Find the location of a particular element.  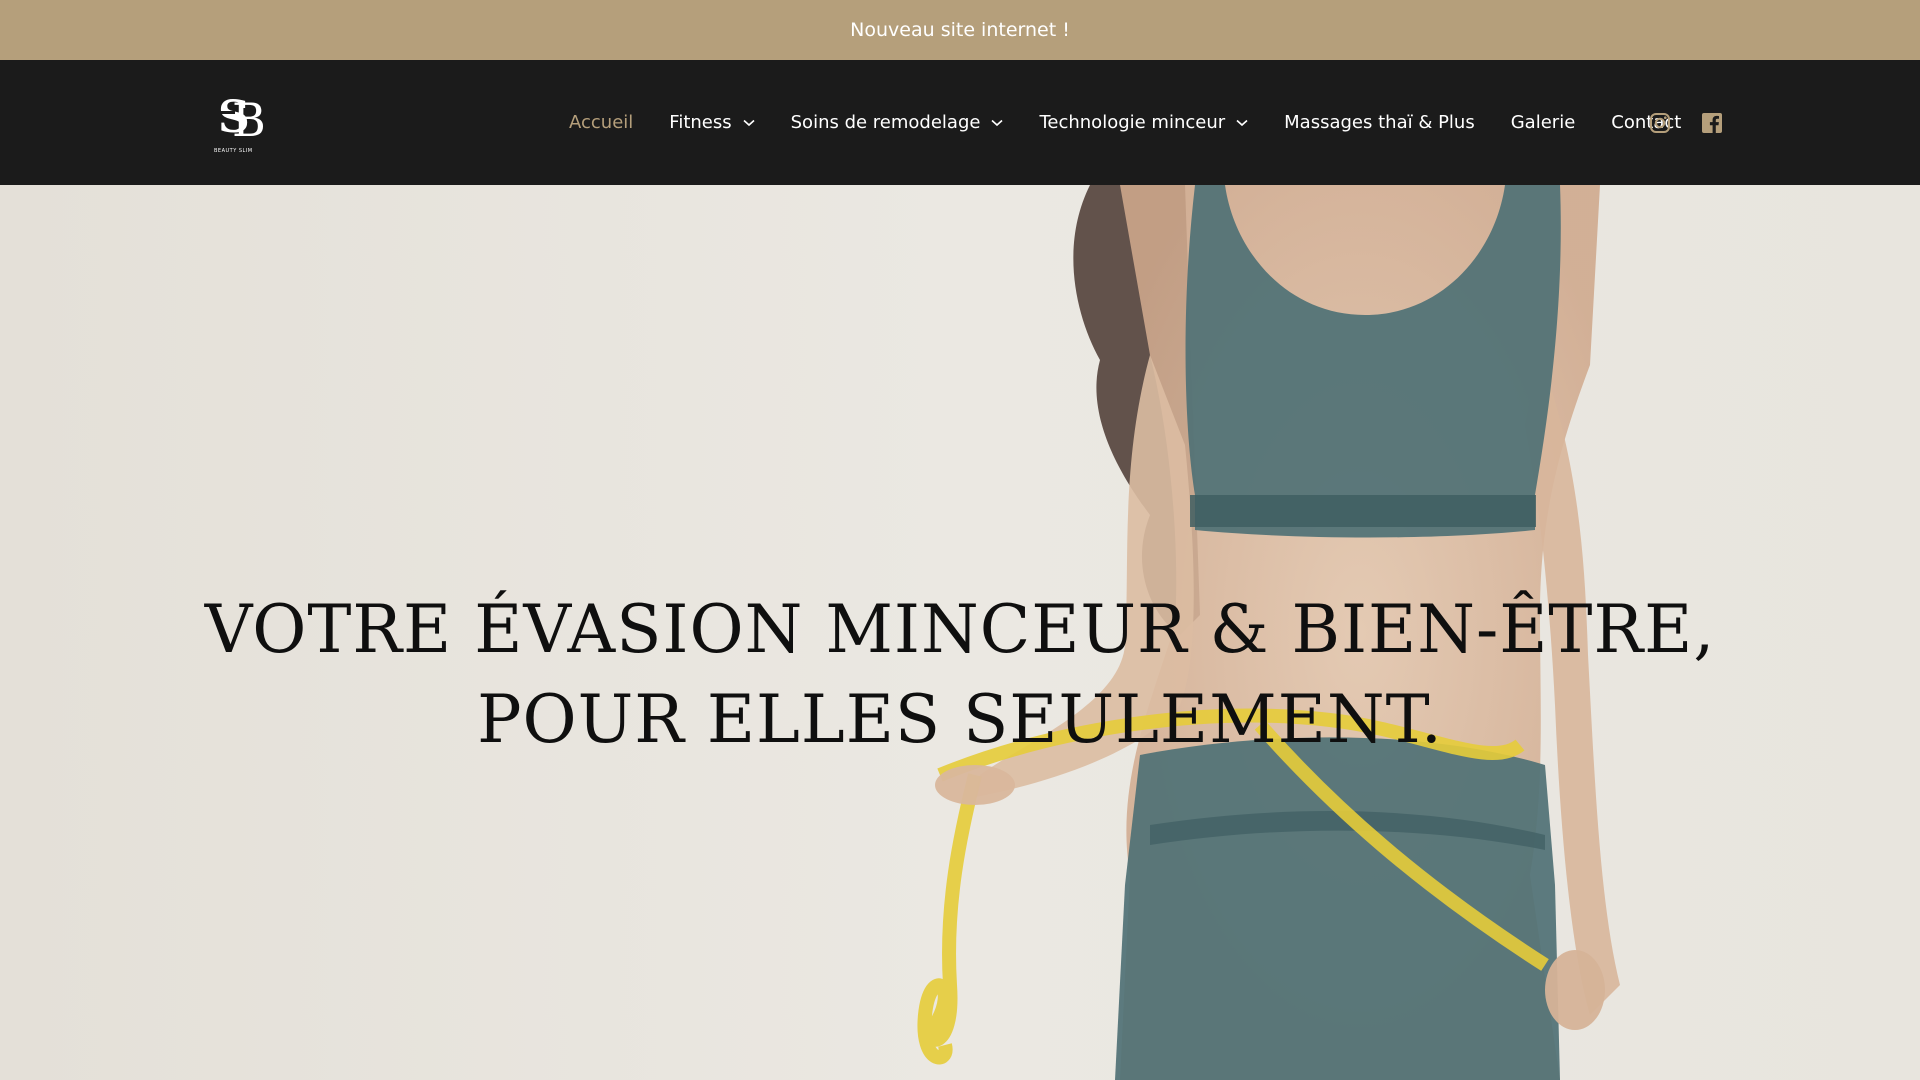

nav-item-accueil: Accueil is located at coordinates (601, 122).